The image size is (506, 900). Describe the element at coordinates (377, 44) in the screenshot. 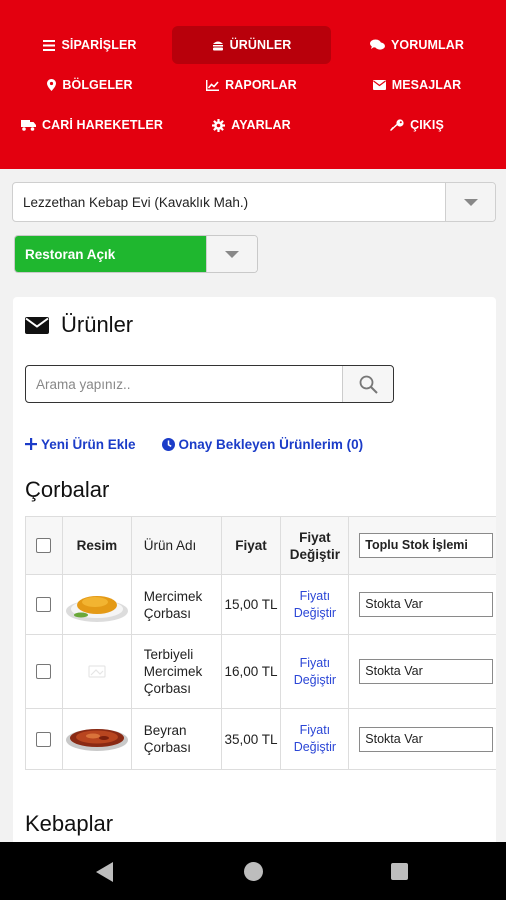

I see `comments-icon` at that location.